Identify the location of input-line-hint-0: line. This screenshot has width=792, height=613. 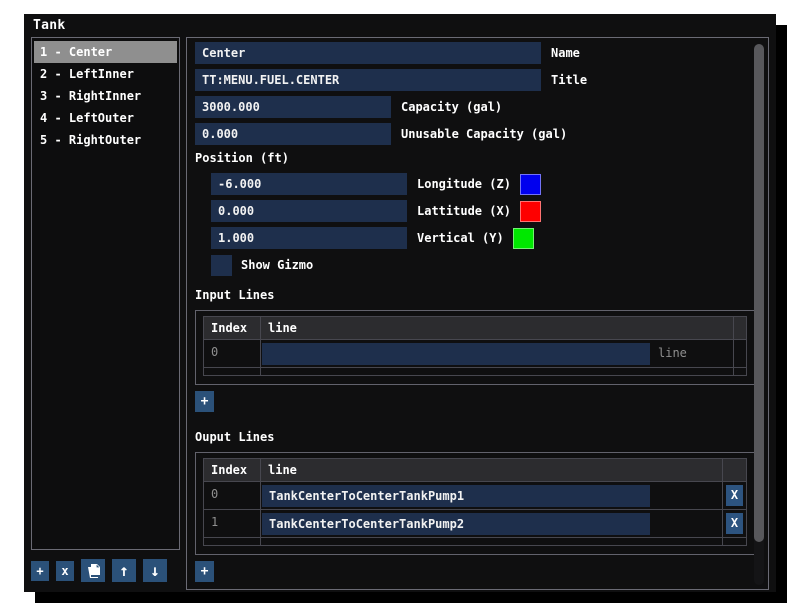
(672, 353).